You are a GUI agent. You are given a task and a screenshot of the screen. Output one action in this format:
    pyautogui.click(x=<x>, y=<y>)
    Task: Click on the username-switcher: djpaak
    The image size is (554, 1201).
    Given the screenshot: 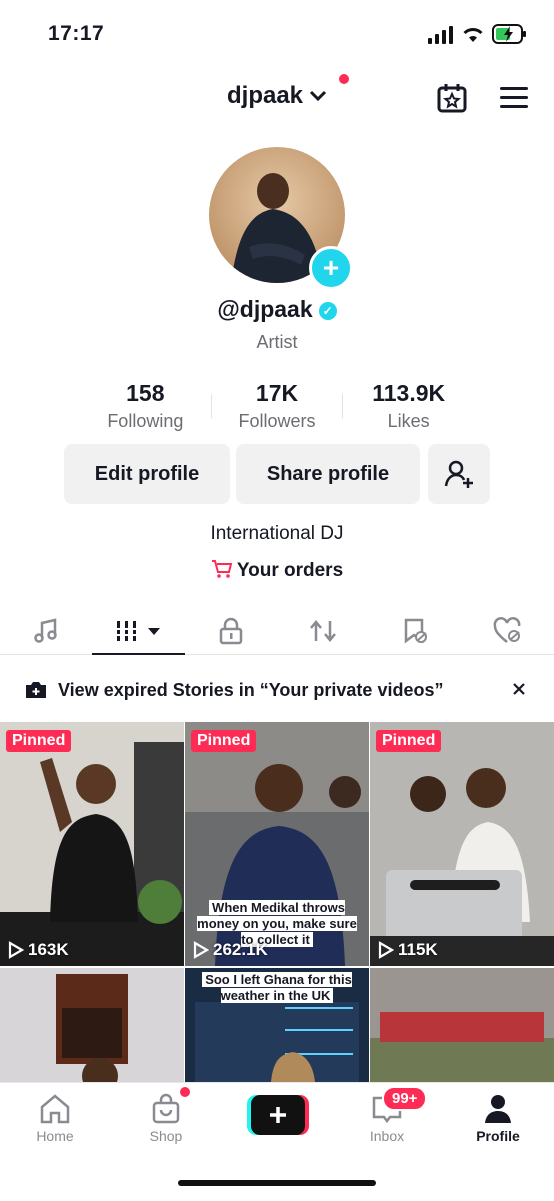 What is the action you would take?
    pyautogui.click(x=277, y=96)
    